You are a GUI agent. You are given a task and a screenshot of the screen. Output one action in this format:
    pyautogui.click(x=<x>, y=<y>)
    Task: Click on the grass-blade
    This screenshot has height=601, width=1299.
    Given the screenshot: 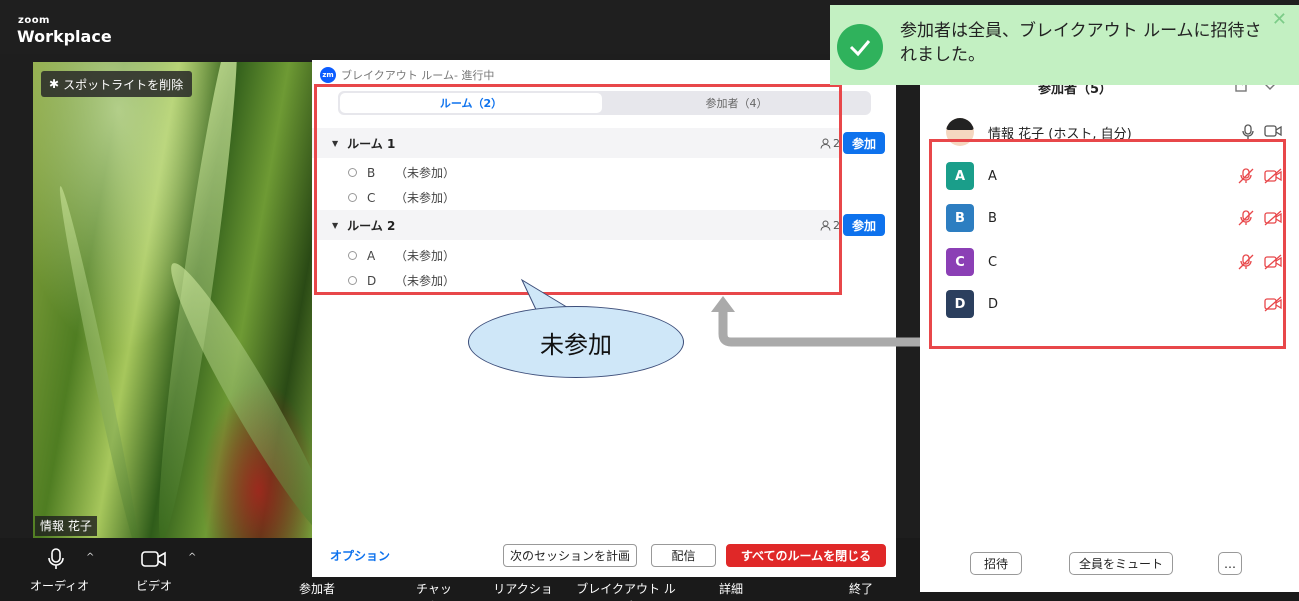 What is the action you would take?
    pyautogui.click(x=100, y=361)
    